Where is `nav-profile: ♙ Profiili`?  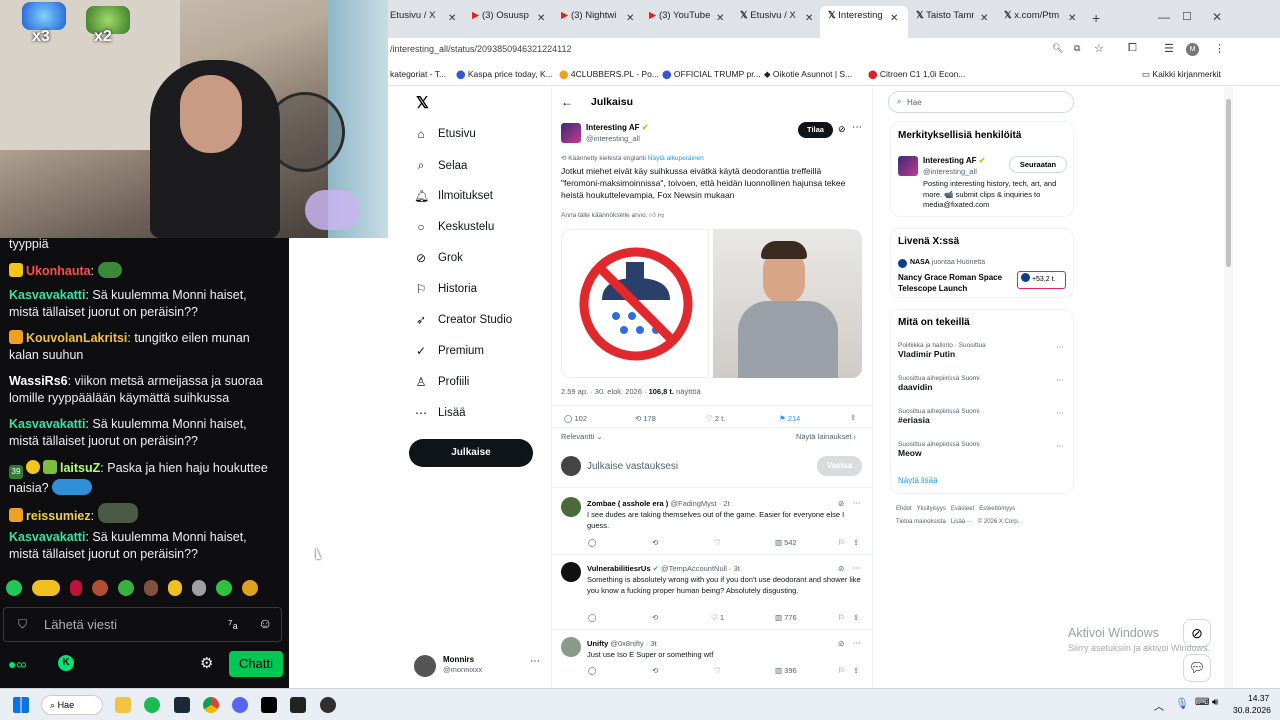 nav-profile: ♙ Profiili is located at coordinates (442, 382).